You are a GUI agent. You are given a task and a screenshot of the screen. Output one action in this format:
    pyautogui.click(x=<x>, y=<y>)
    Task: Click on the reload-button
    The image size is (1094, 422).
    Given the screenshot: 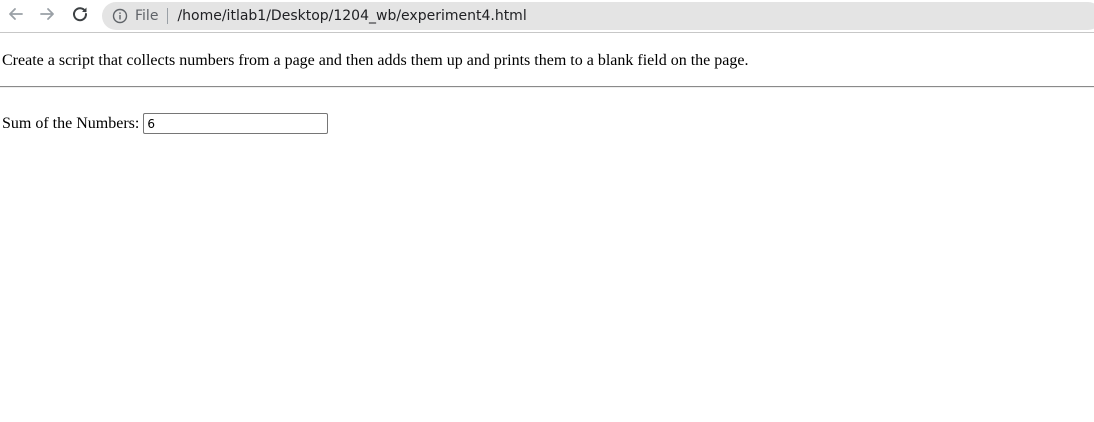 What is the action you would take?
    pyautogui.click(x=80, y=16)
    